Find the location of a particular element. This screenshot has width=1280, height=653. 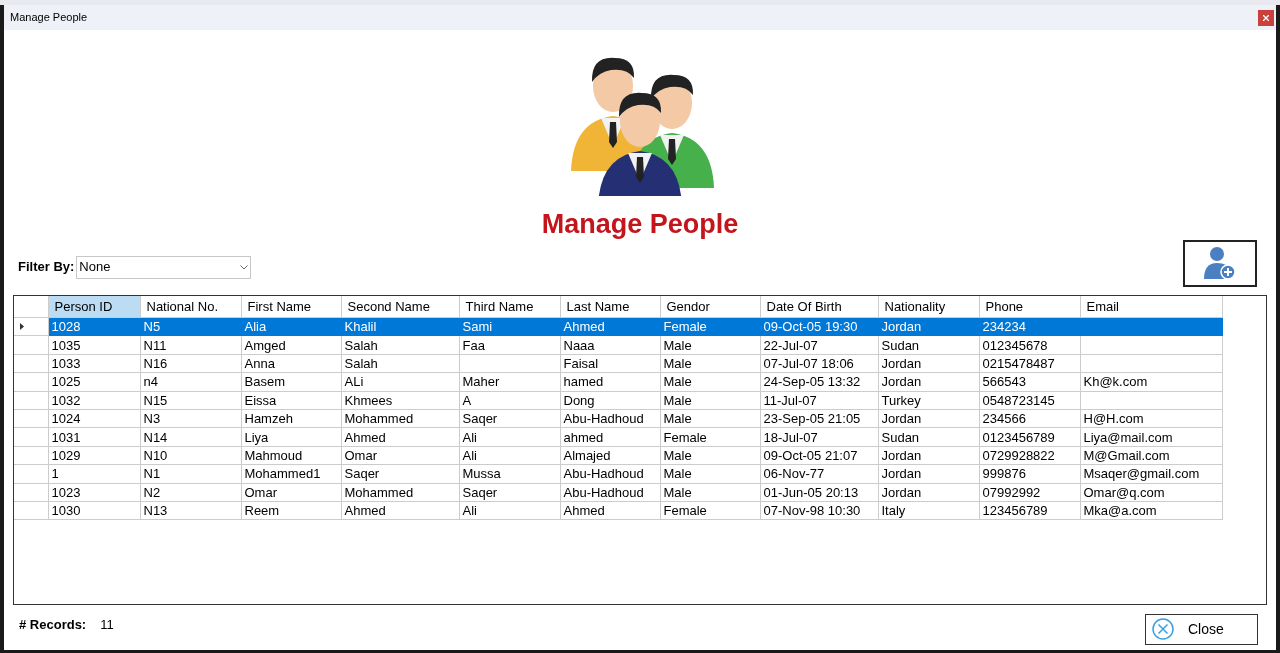

table-cell: 1033 is located at coordinates (94, 363).